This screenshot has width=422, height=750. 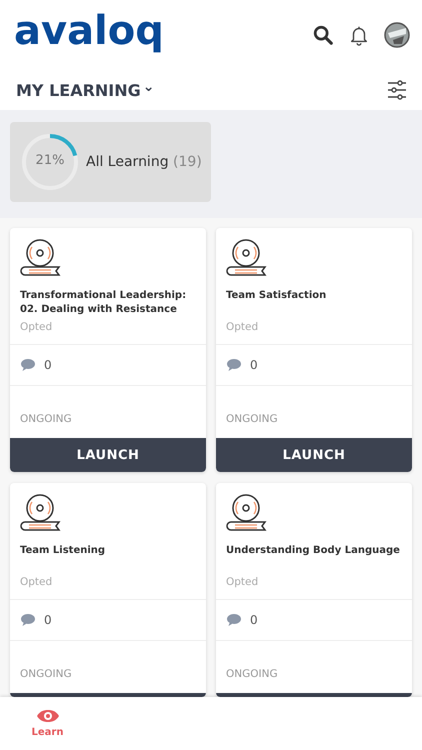 What do you see at coordinates (397, 90) in the screenshot?
I see `filter-icon` at bounding box center [397, 90].